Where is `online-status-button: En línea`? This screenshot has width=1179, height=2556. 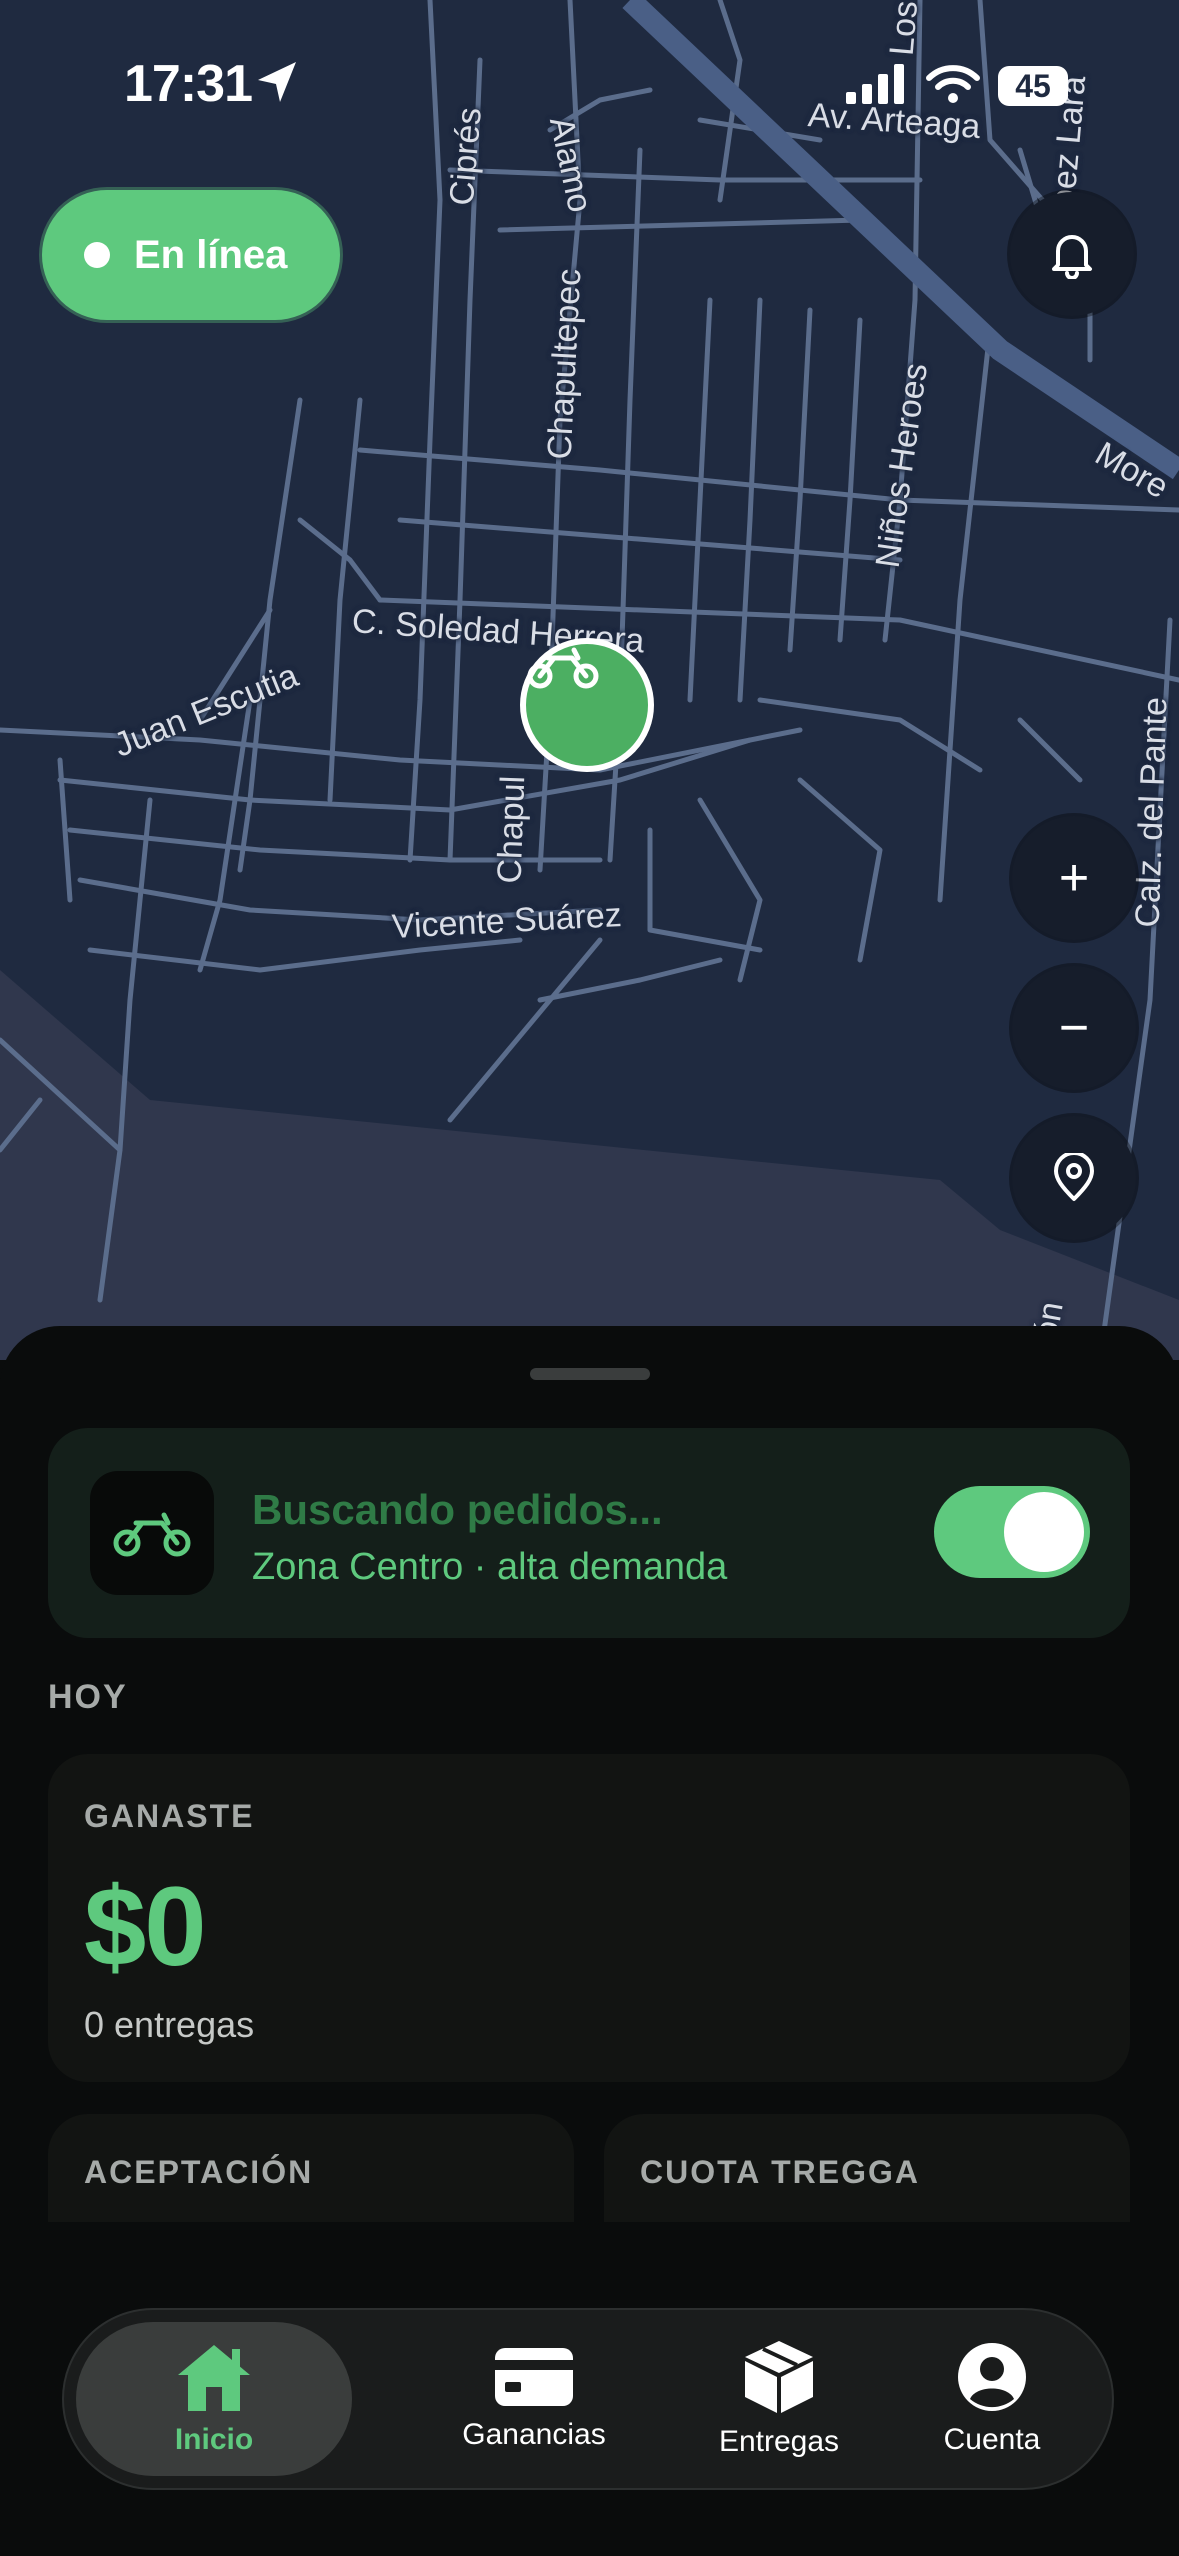 online-status-button: En línea is located at coordinates (191, 255).